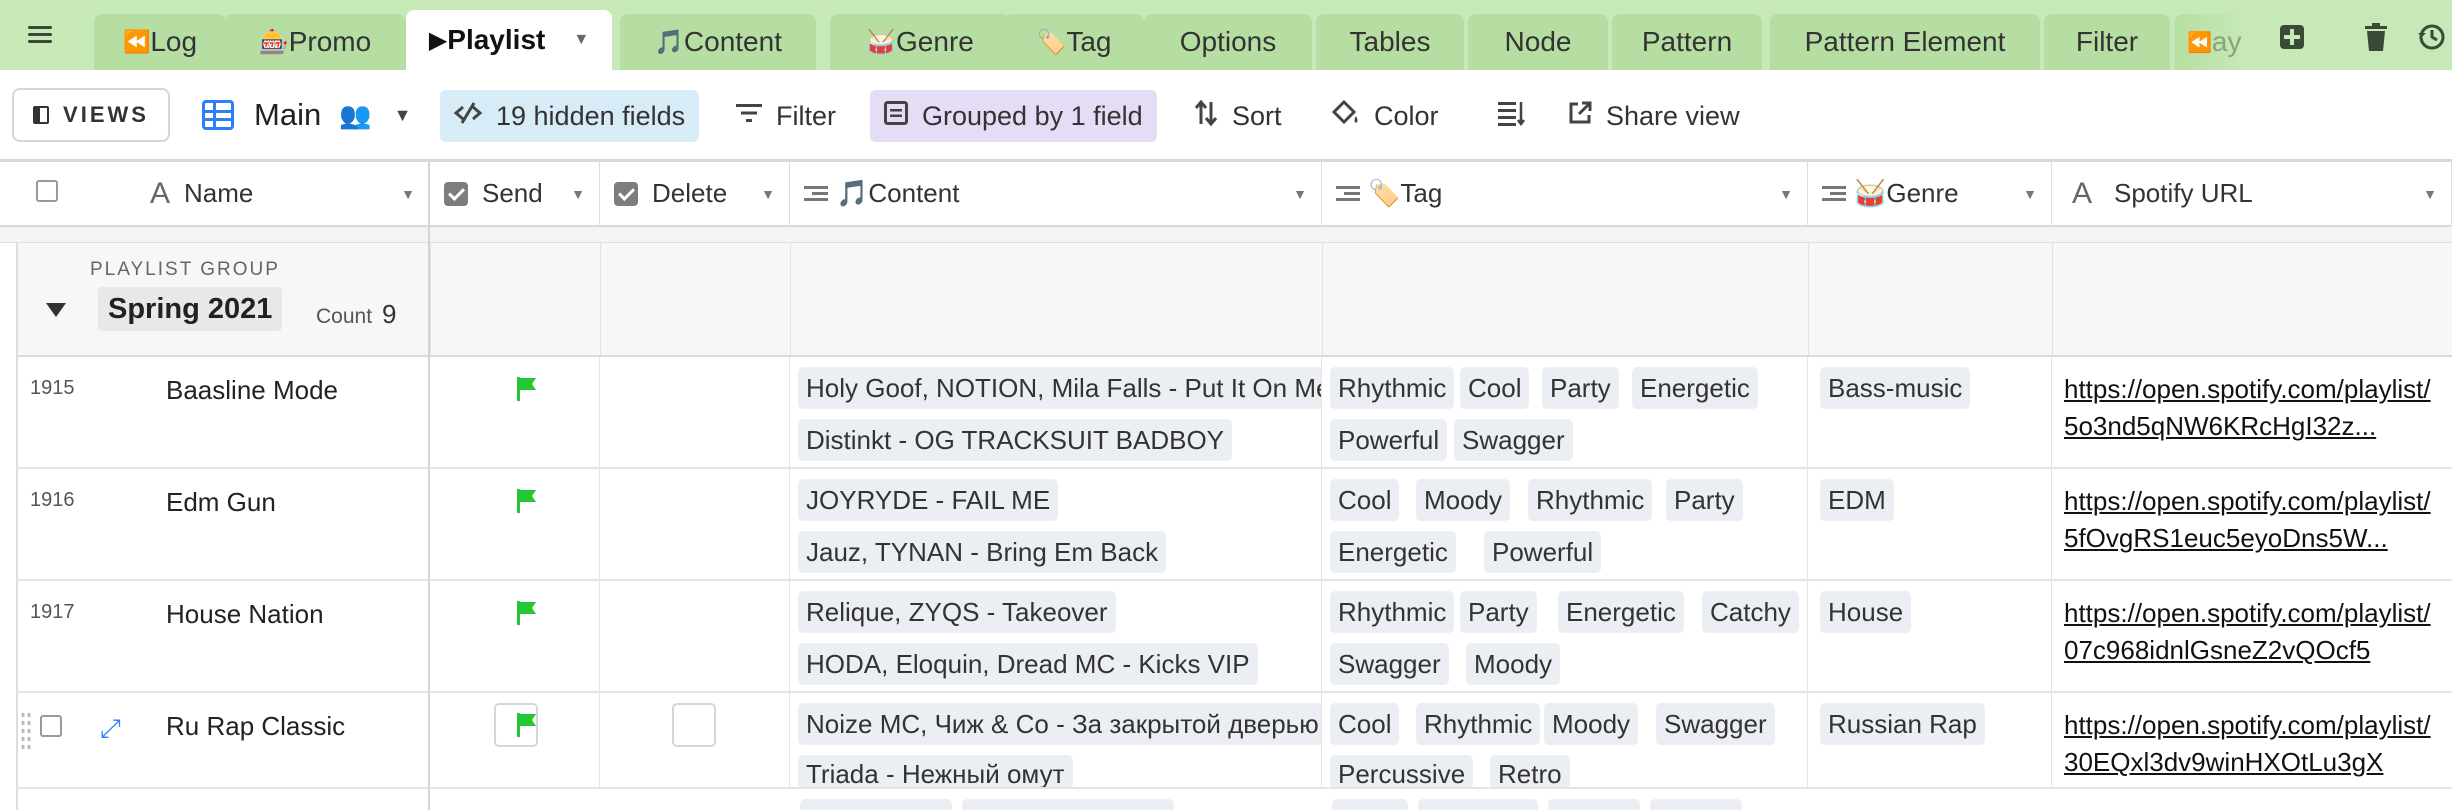  I want to click on genre-chip: EDM, so click(1857, 500).